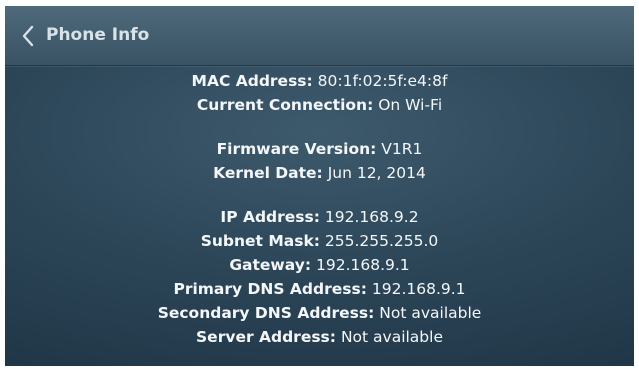  What do you see at coordinates (296, 149) in the screenshot?
I see `info-label: Firmware Version:` at bounding box center [296, 149].